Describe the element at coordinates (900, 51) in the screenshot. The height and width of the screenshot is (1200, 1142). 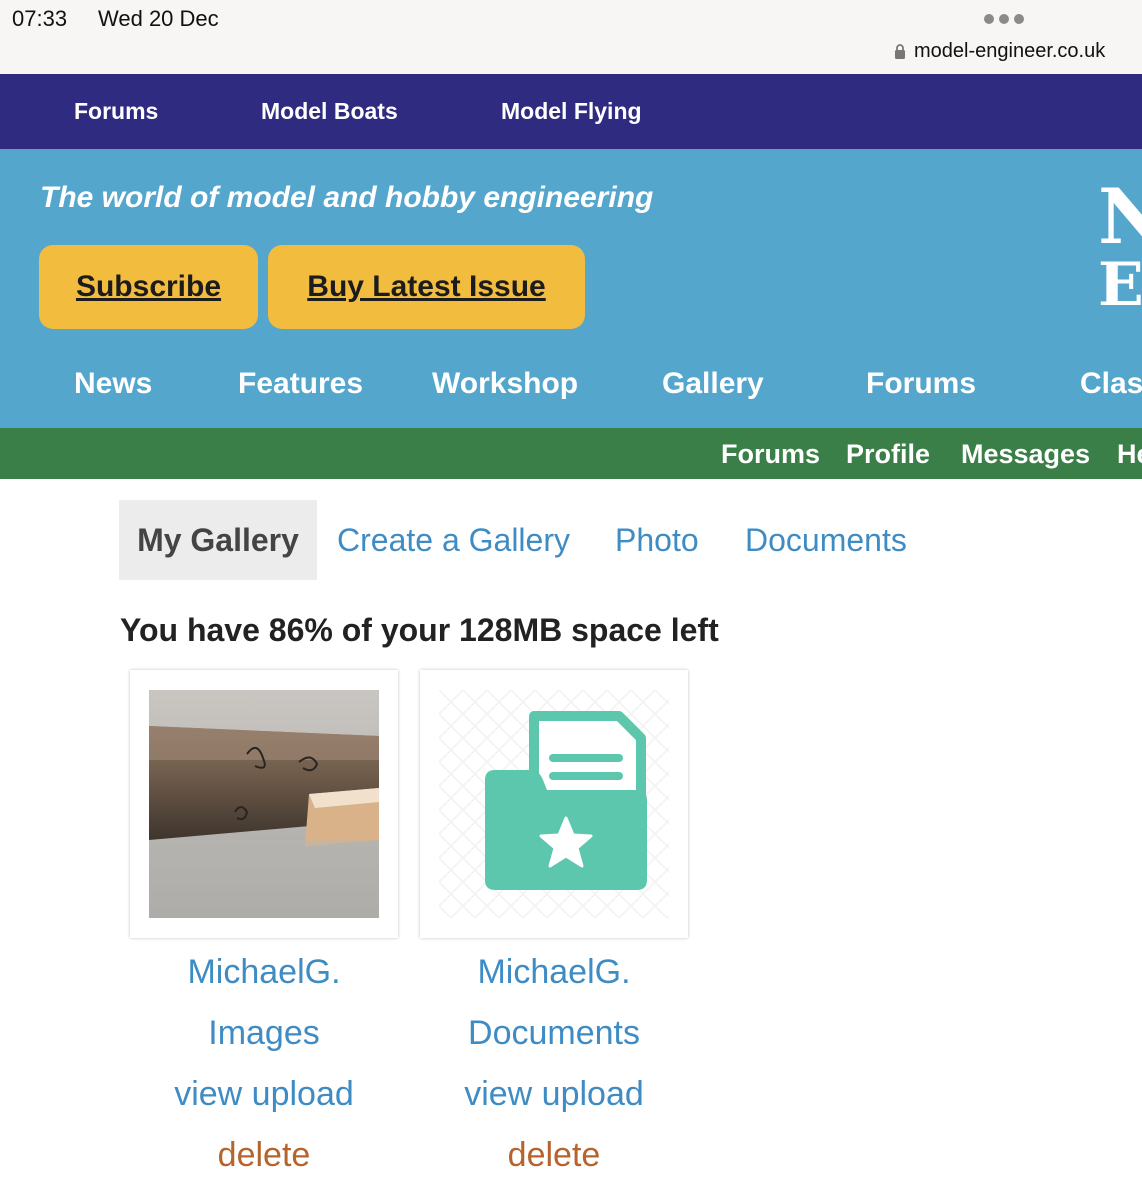
I see `lock-icon` at that location.